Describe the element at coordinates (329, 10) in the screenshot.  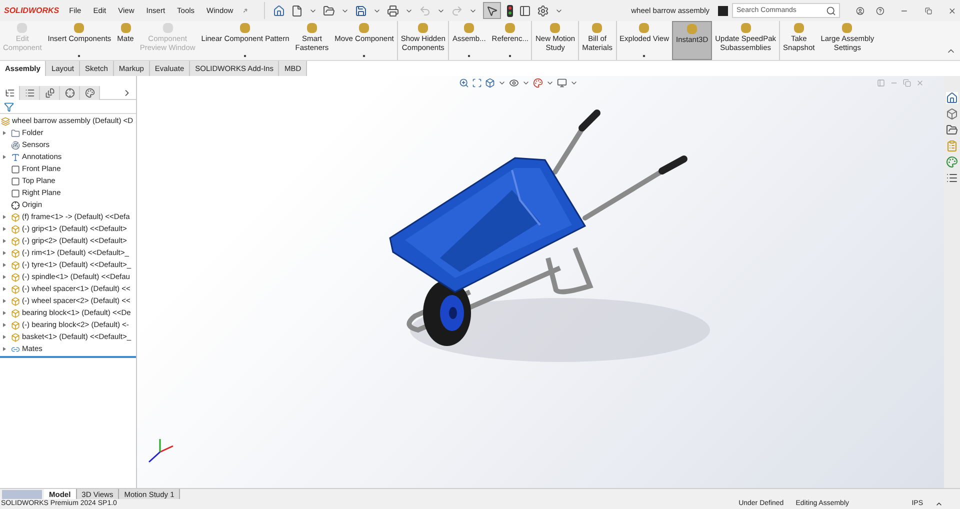
I see `open-folder-icon` at that location.